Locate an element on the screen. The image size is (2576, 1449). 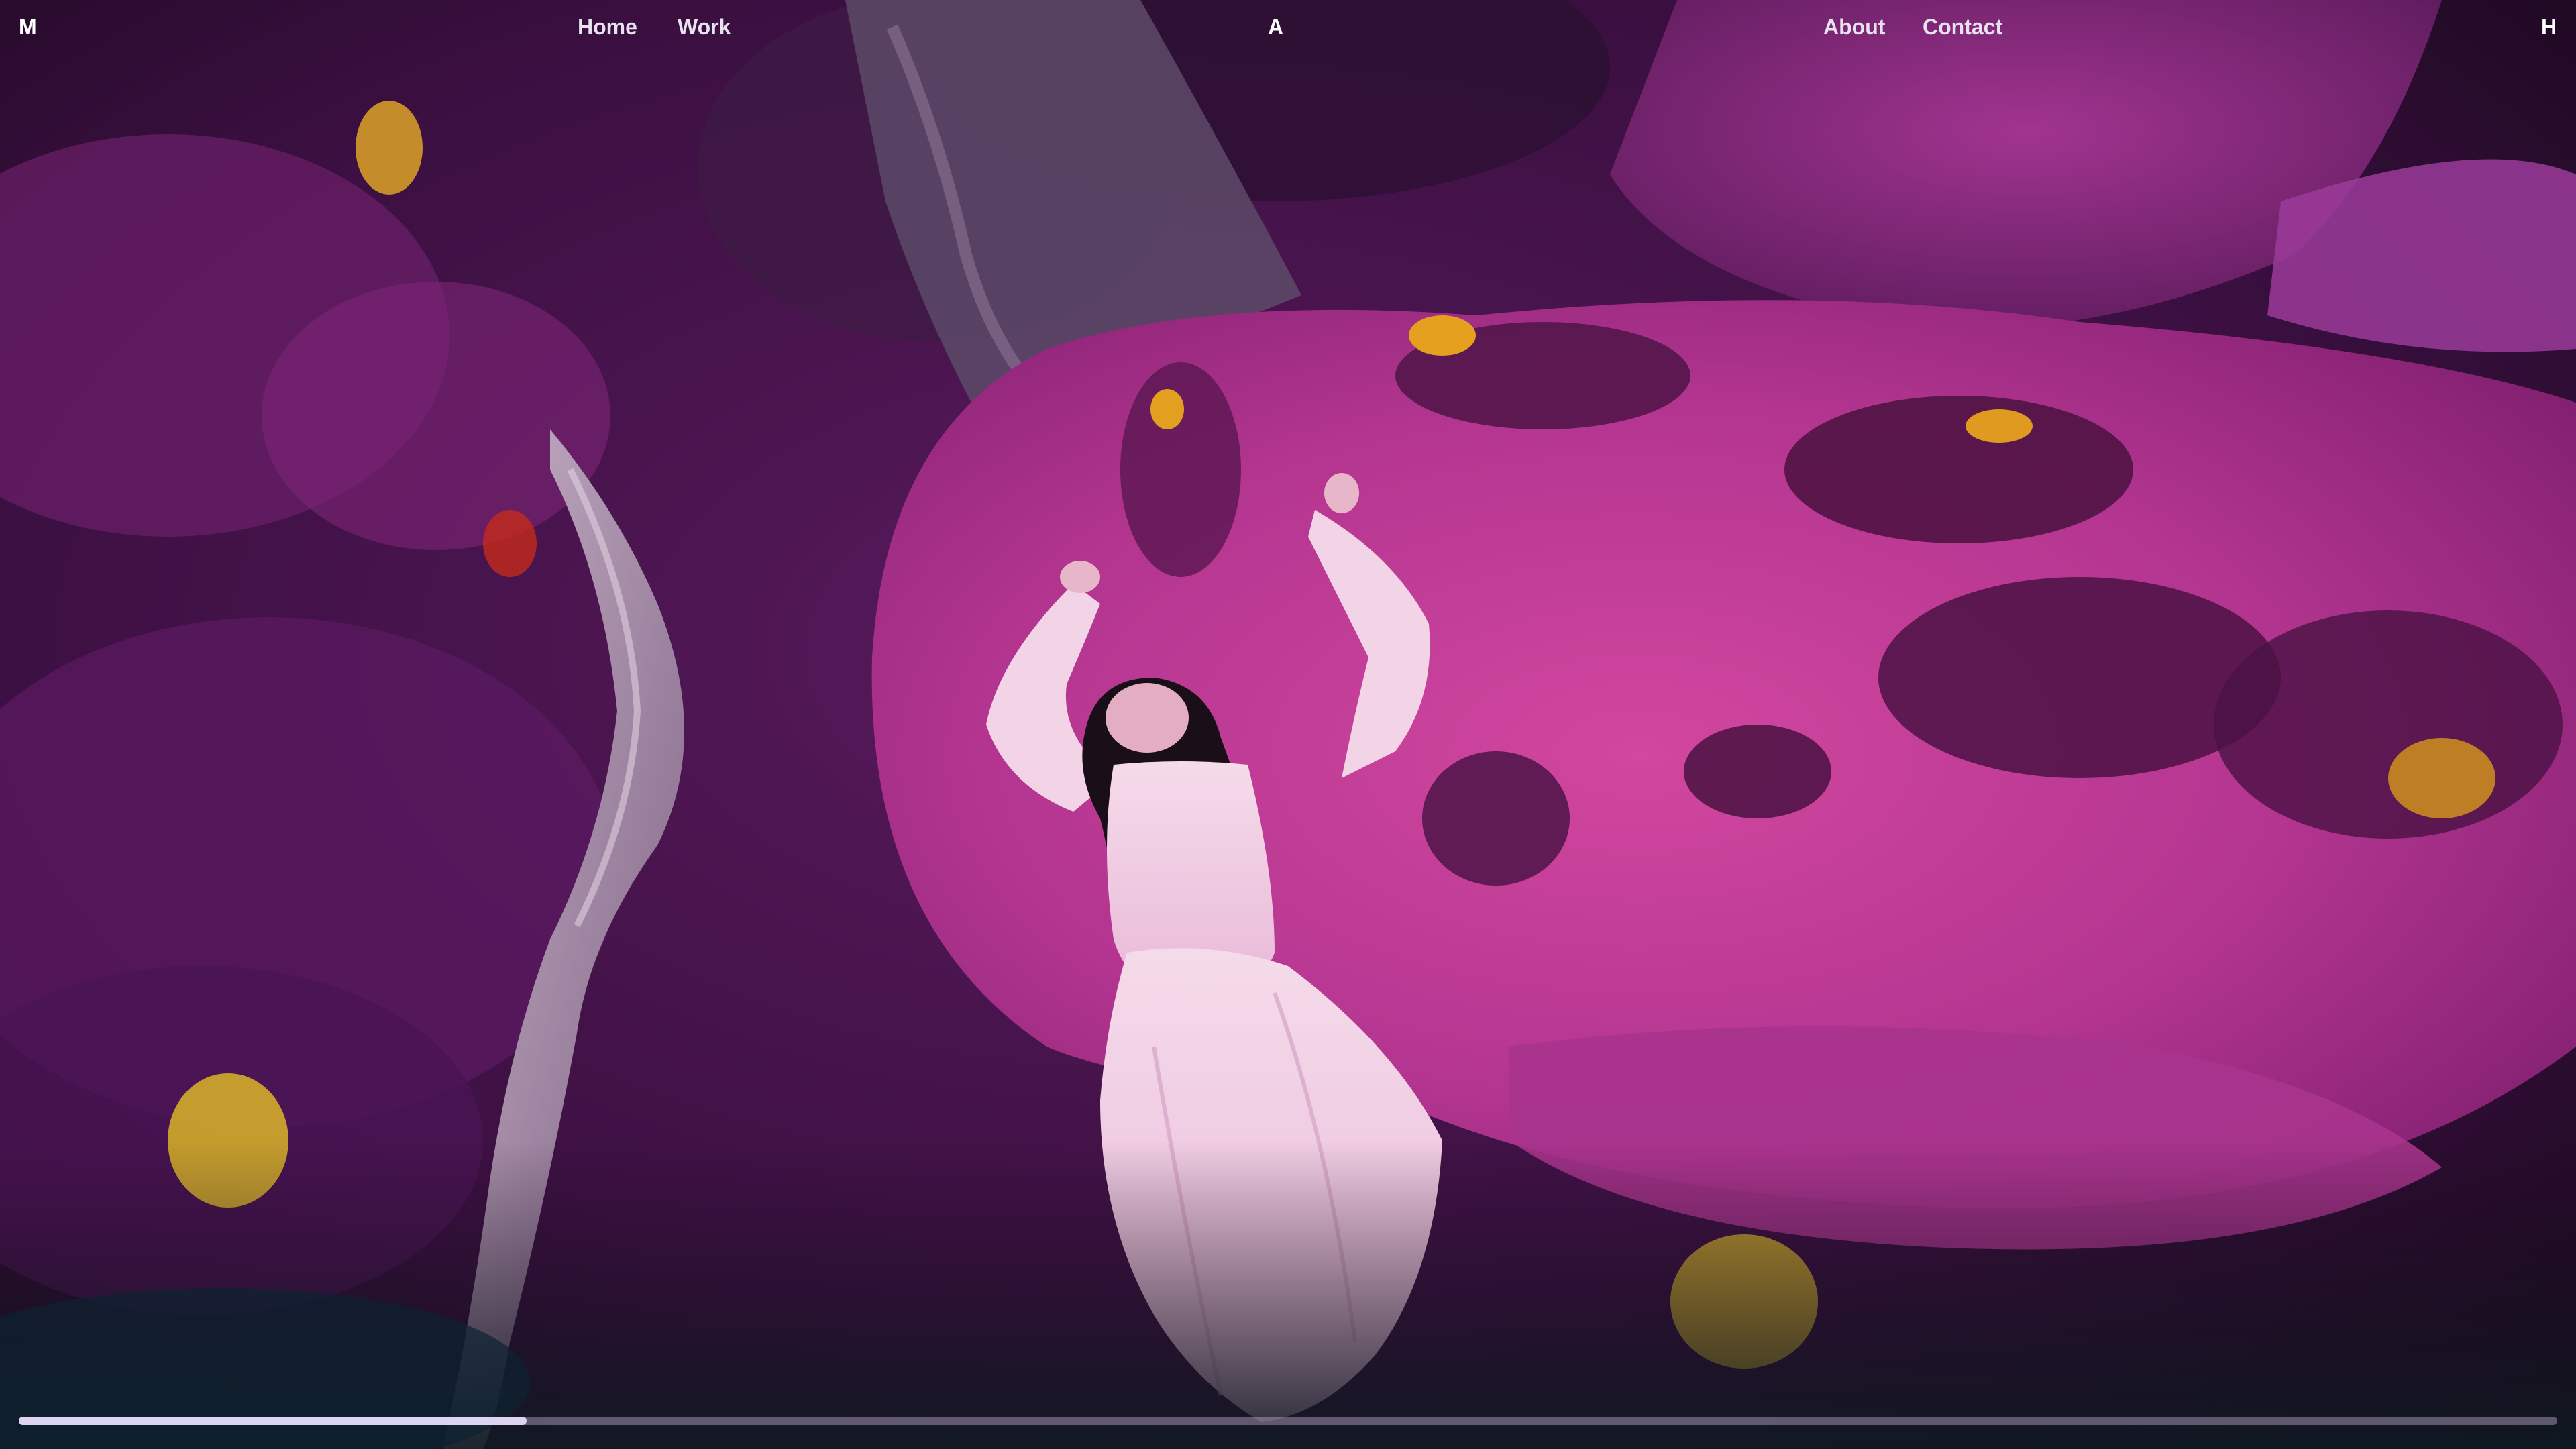
nav-contact-link: Contact is located at coordinates (1962, 27).